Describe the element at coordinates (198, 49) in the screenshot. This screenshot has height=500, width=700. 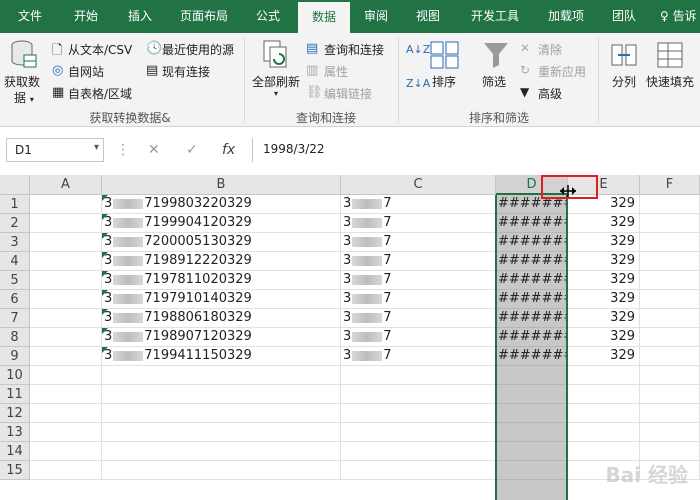
I see `recent-sources-button: 最近使用的源` at that location.